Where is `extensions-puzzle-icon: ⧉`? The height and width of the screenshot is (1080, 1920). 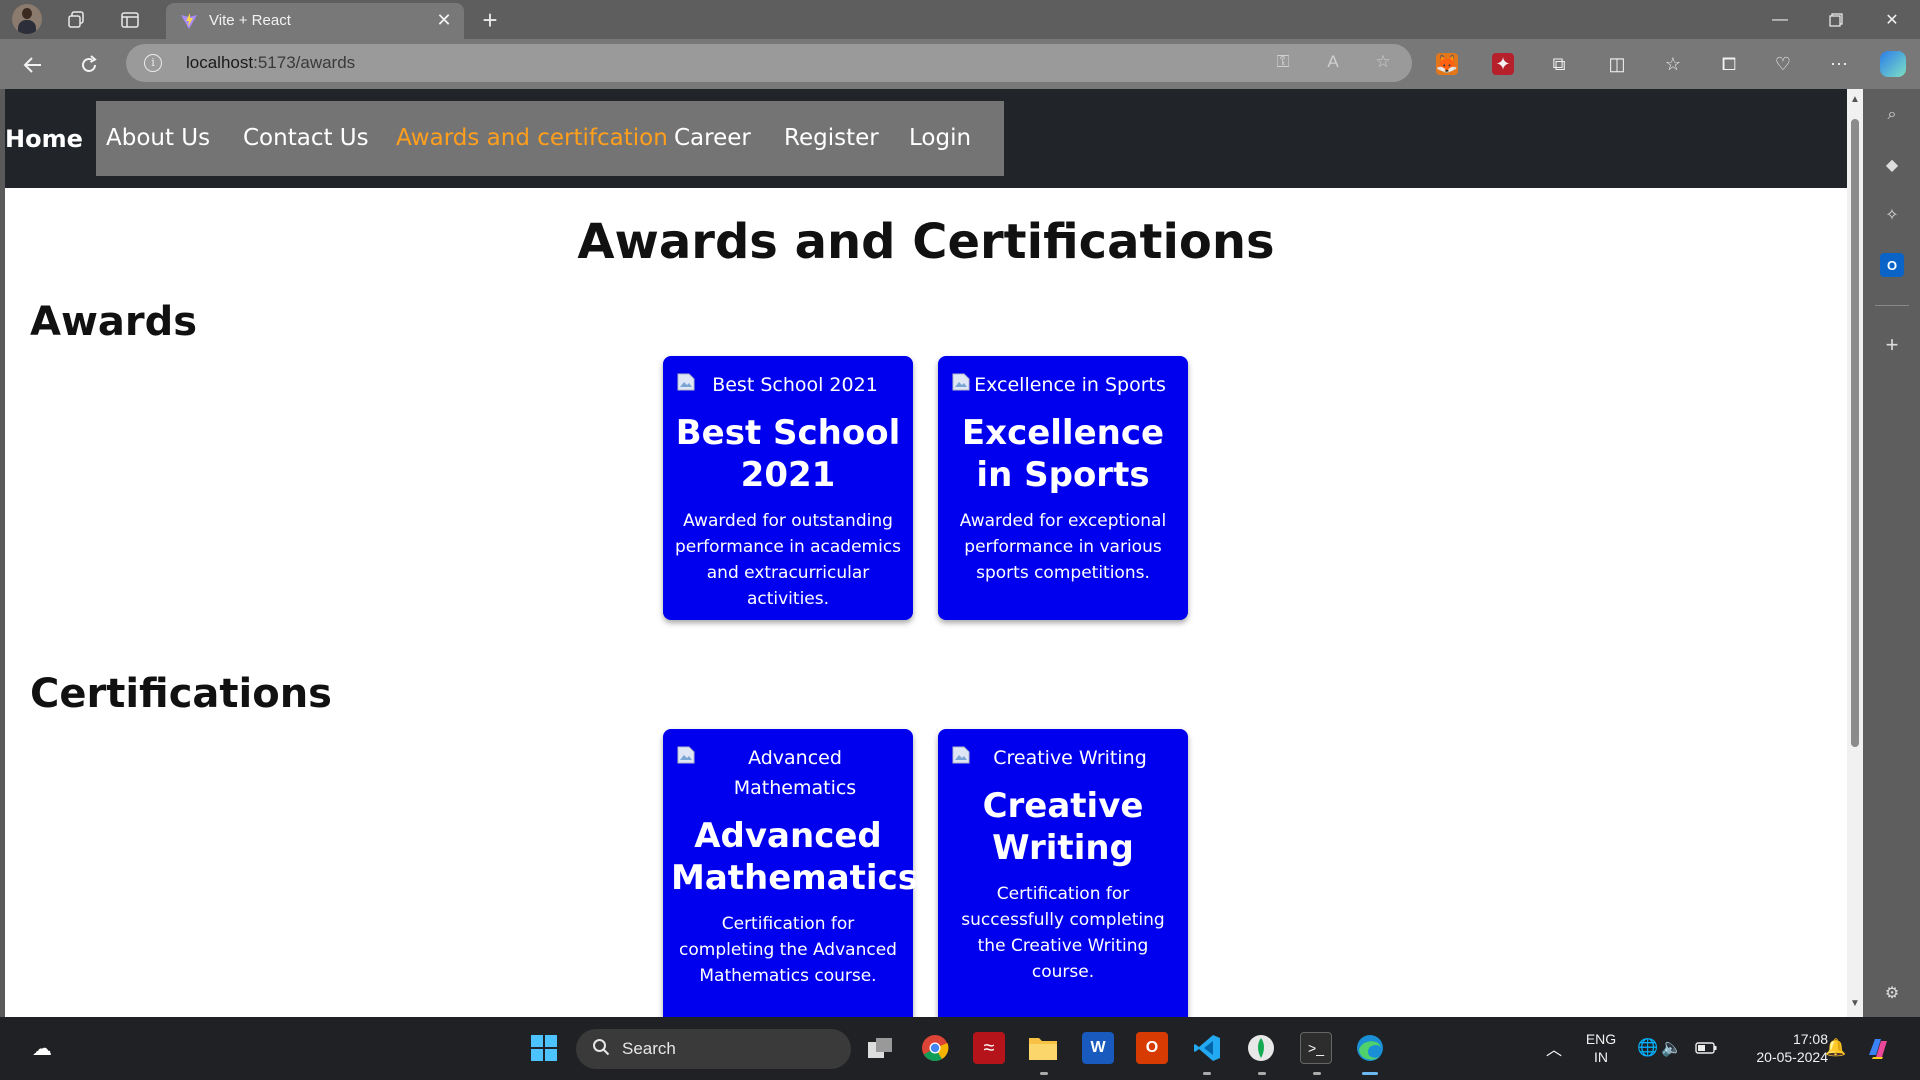
extensions-puzzle-icon: ⧉ is located at coordinates (1559, 64).